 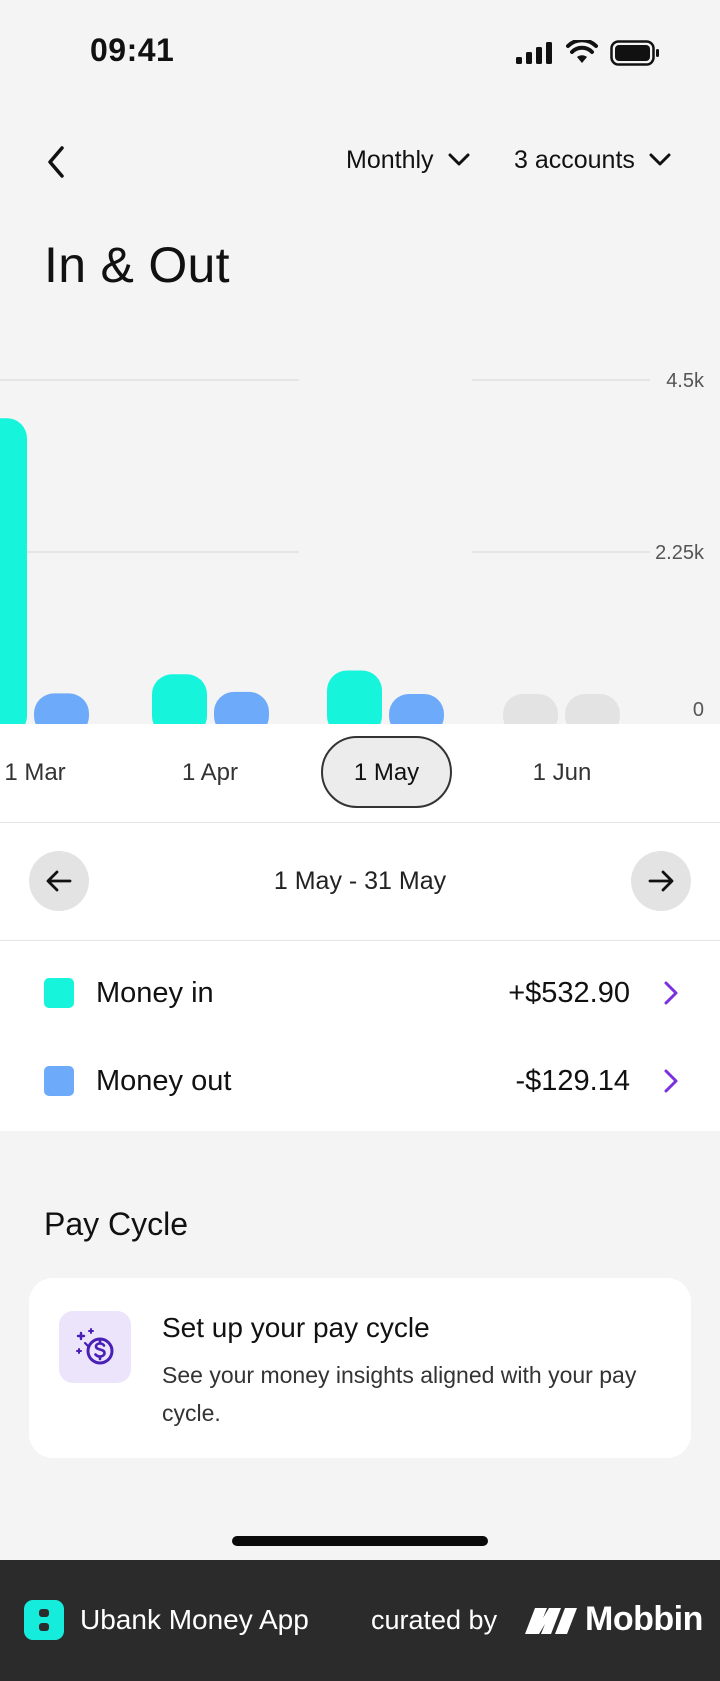 What do you see at coordinates (386, 772) in the screenshot?
I see `month-tab-may: 1 May` at bounding box center [386, 772].